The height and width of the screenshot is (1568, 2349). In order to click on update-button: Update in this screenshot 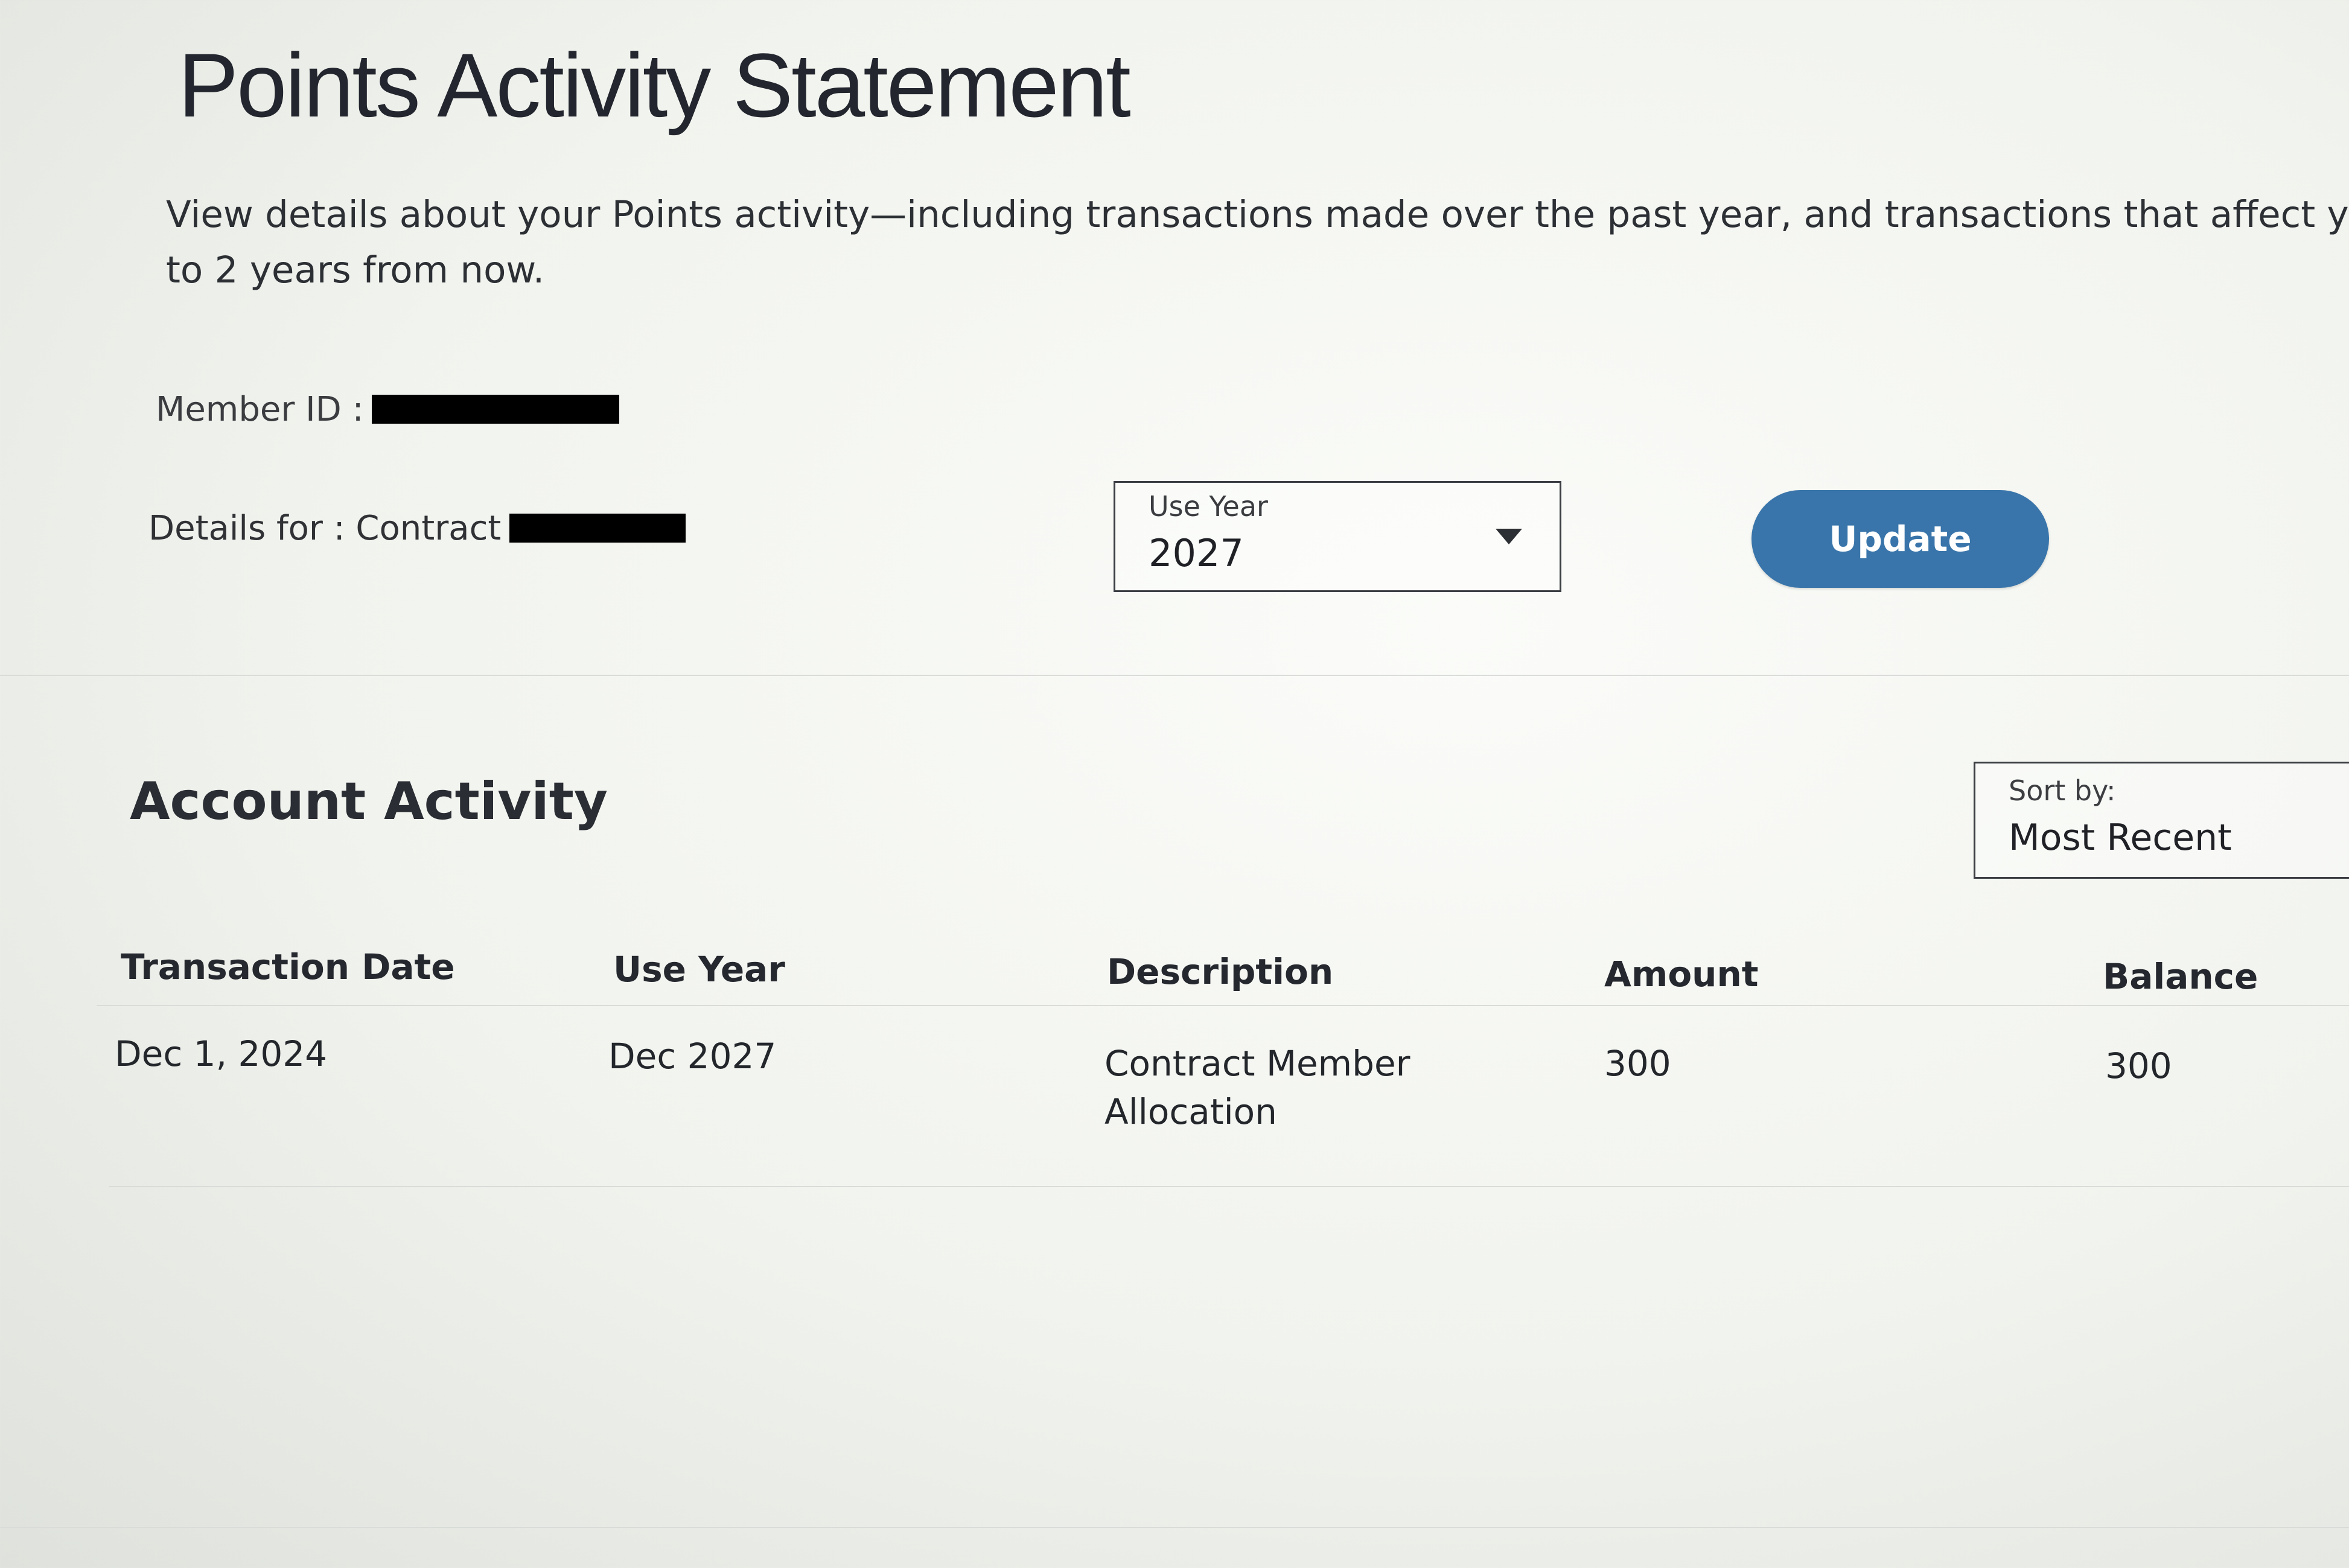, I will do `click(1900, 539)`.